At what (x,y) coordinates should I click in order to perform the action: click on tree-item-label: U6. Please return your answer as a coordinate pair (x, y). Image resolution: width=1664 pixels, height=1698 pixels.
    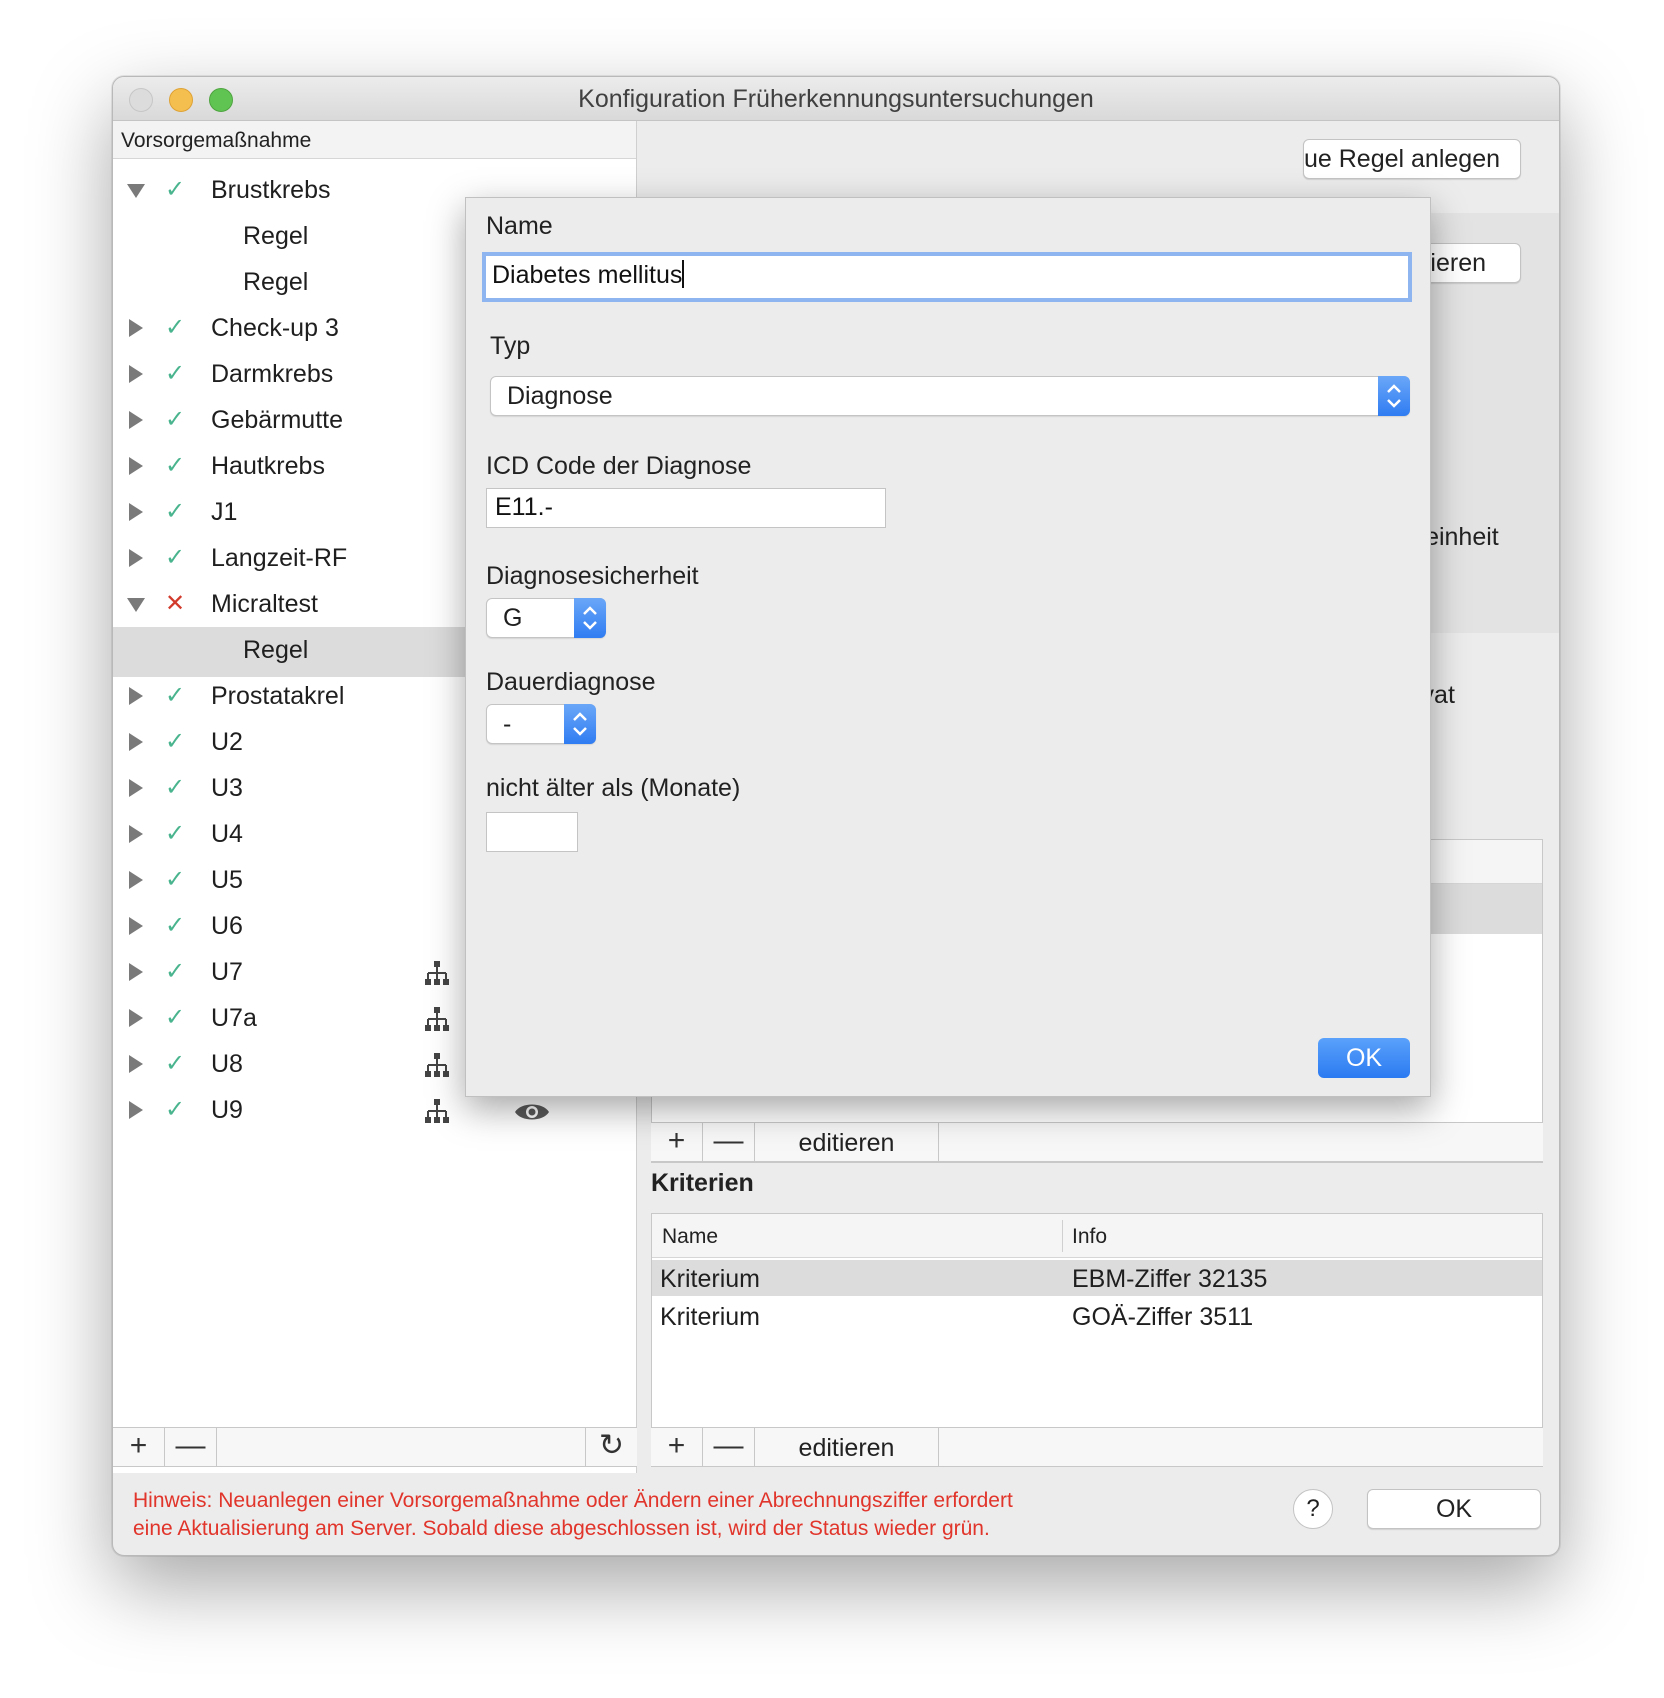
    Looking at the image, I should click on (227, 926).